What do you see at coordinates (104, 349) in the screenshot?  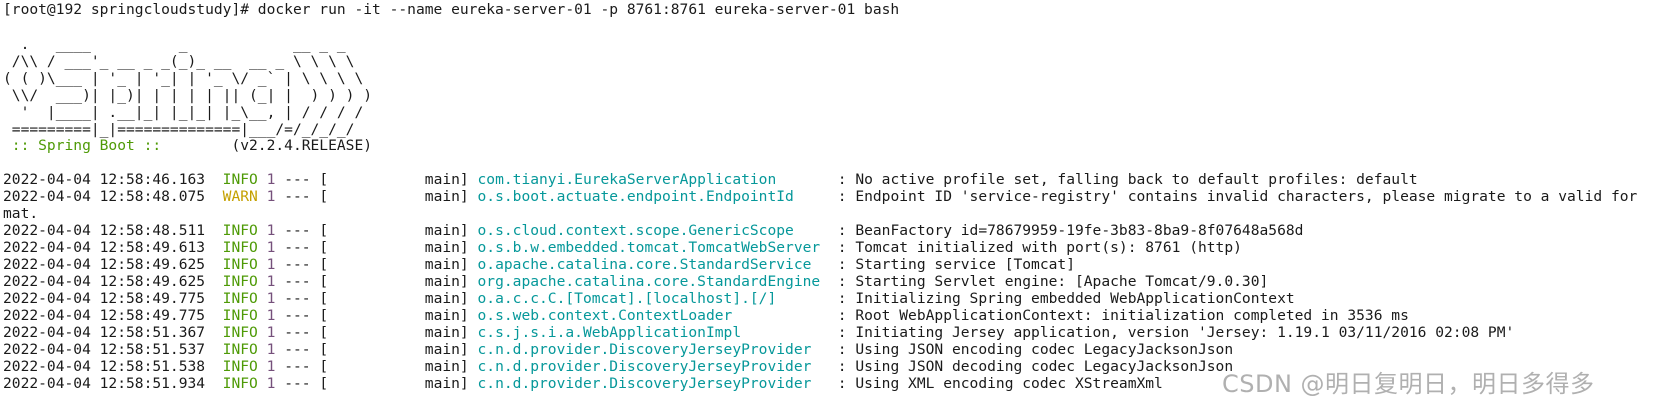 I see `log-timestamp: 2022-04-04 12:58:51.537` at bounding box center [104, 349].